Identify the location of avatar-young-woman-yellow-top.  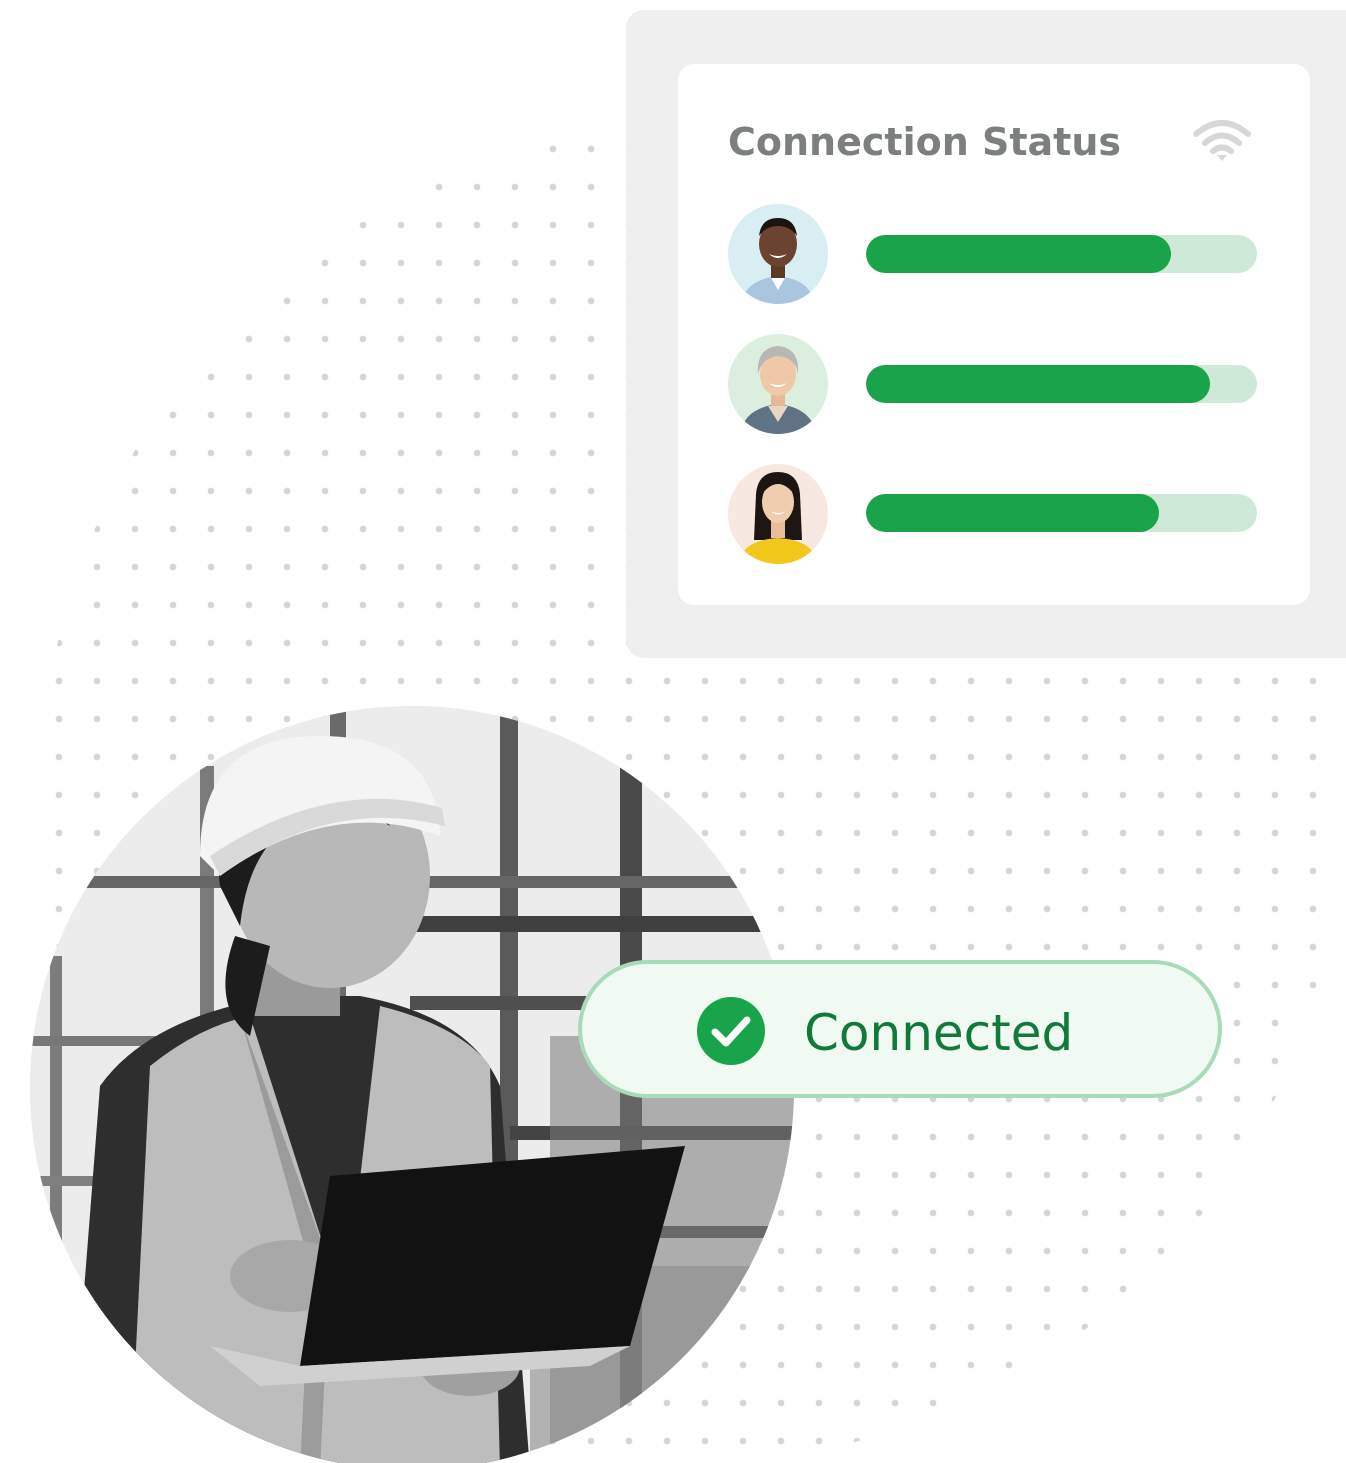
(778, 514).